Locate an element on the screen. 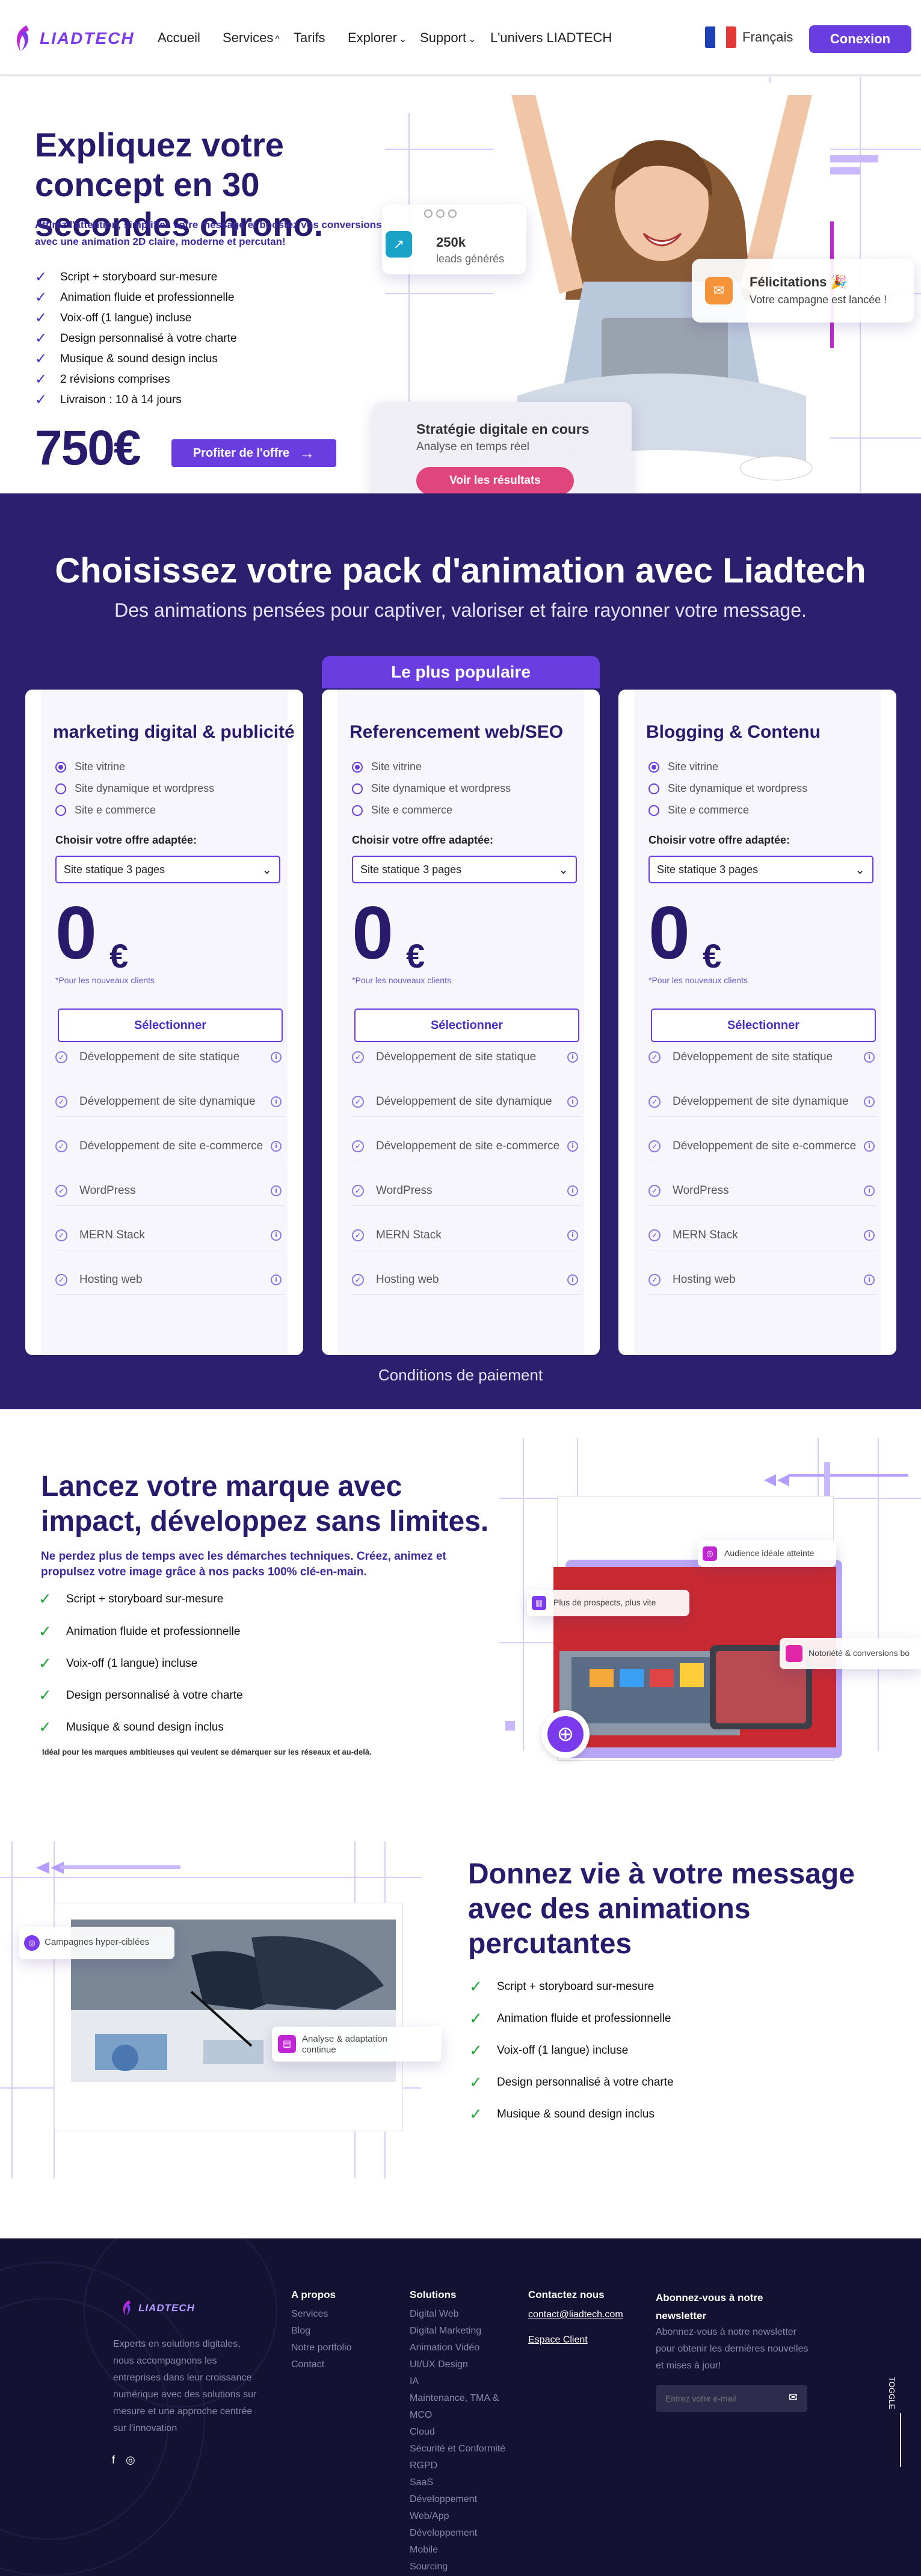 The image size is (921, 2576). launch-feature-label: Musique & sound design inclus is located at coordinates (145, 1727).